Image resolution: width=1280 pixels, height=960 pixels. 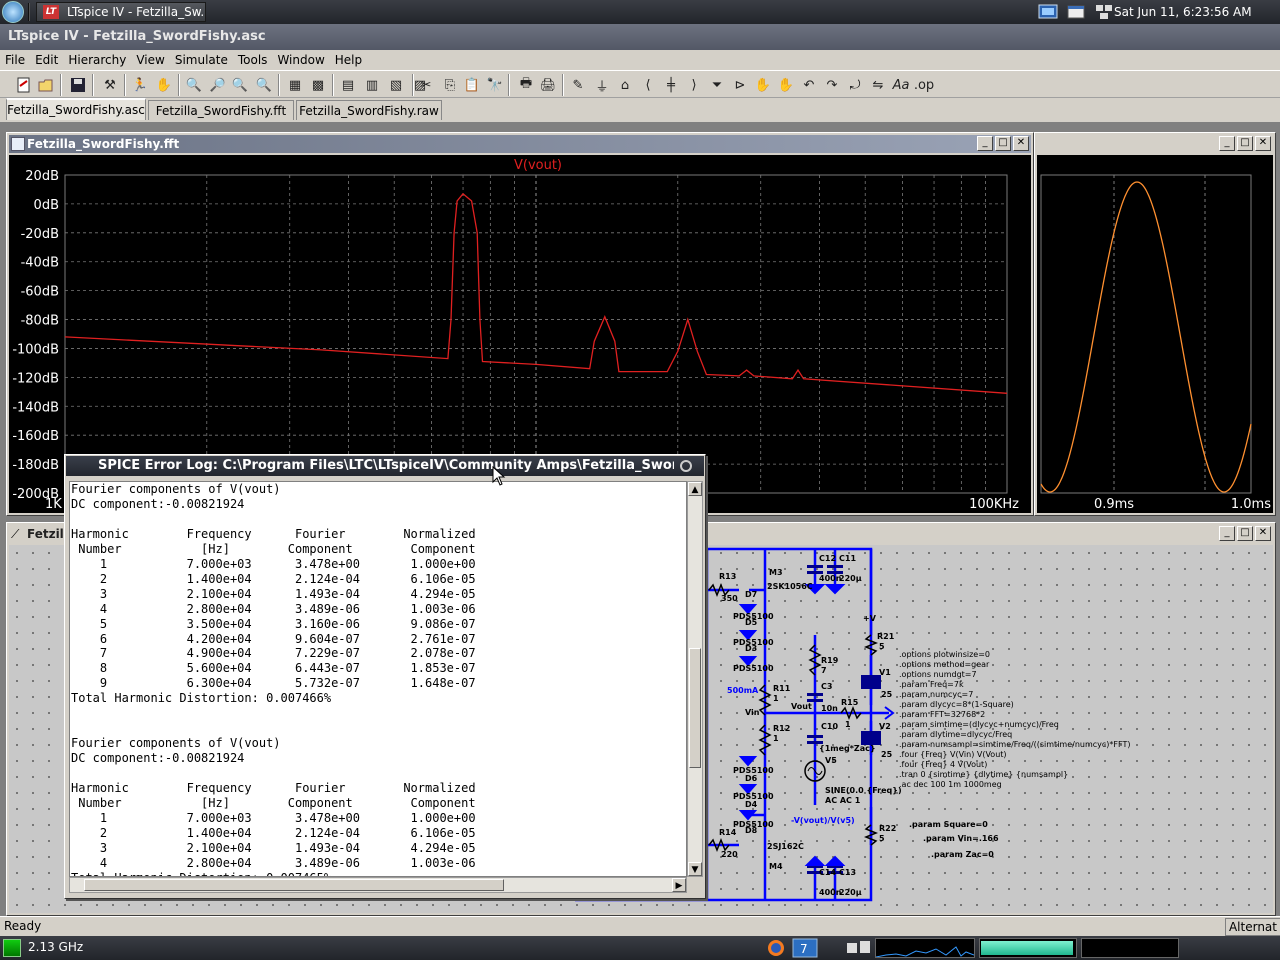 What do you see at coordinates (240, 85) in the screenshot?
I see `zoom-out-icon: 🔍` at bounding box center [240, 85].